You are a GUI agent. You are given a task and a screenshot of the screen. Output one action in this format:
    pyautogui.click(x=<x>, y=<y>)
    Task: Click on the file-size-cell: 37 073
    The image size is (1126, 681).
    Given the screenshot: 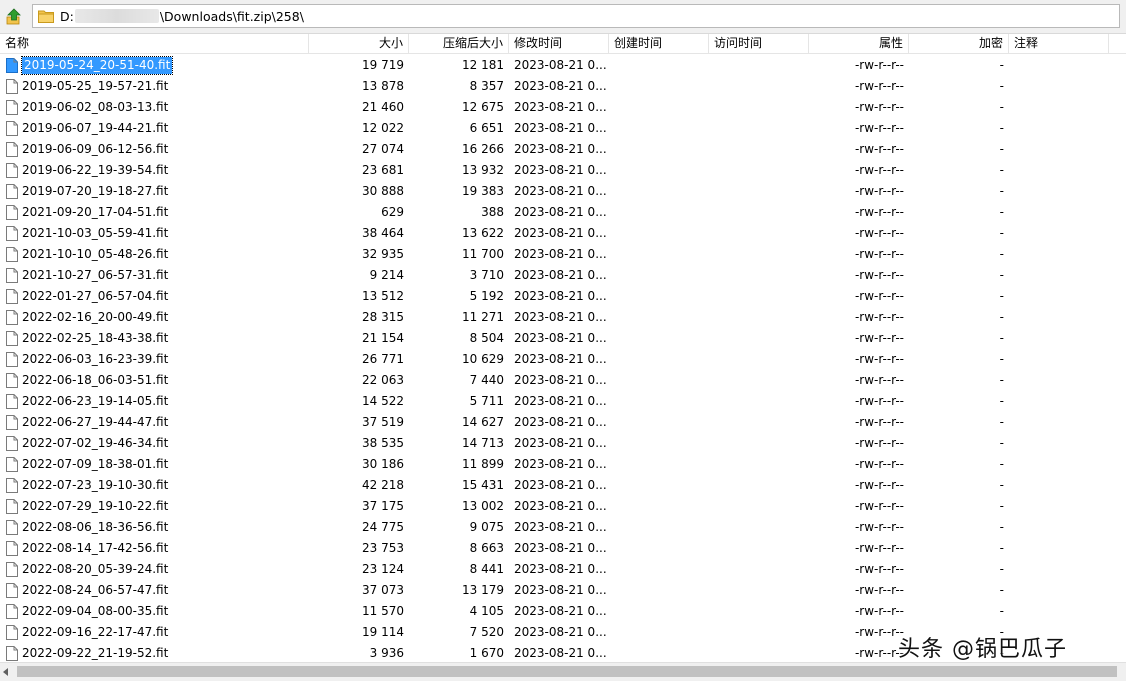 What is the action you would take?
    pyautogui.click(x=383, y=590)
    